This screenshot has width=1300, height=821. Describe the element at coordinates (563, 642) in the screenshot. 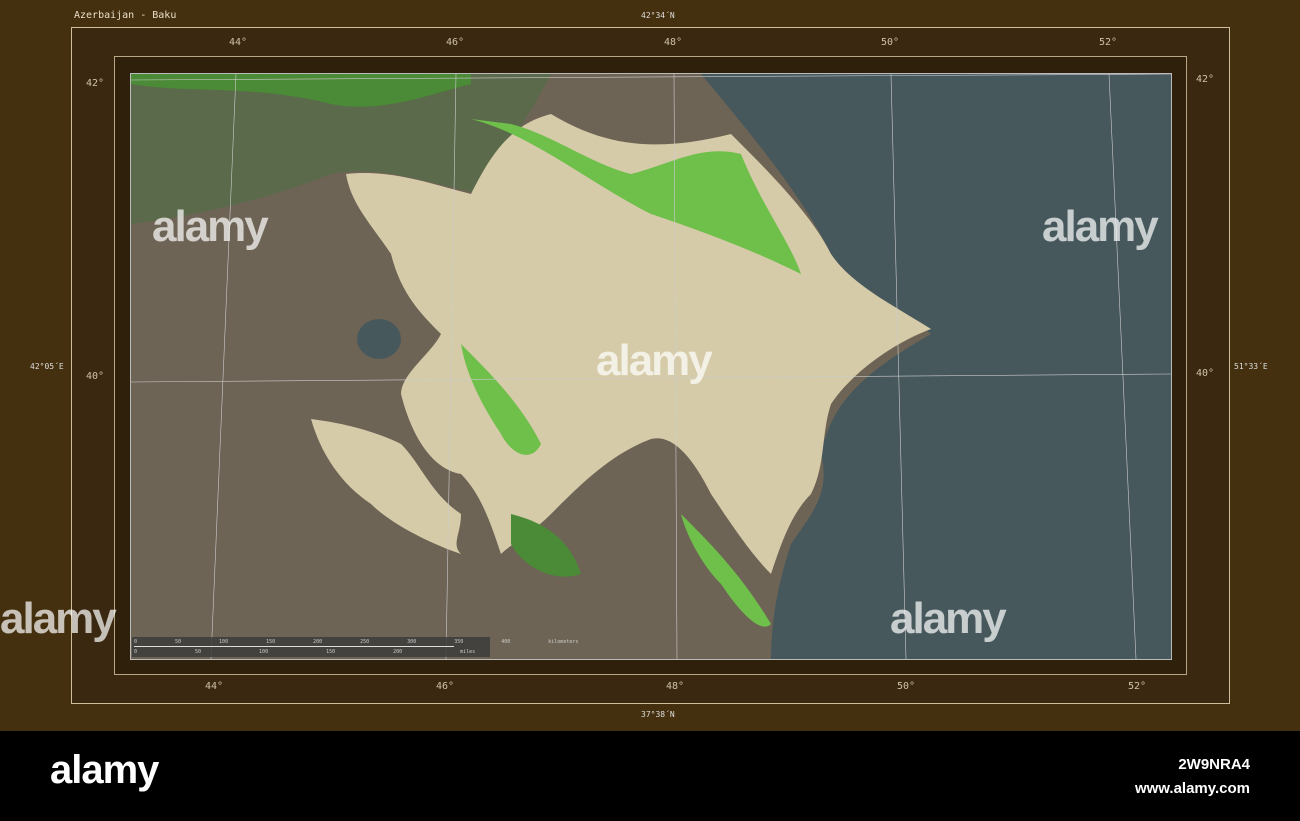

I see `scale-unit: kilometers` at that location.